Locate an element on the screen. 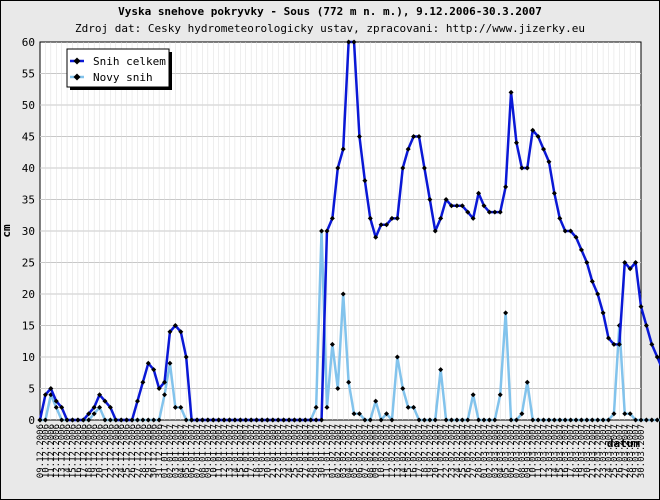 This screenshot has width=660, height=500. y-tick-label: 40 is located at coordinates (28, 168).